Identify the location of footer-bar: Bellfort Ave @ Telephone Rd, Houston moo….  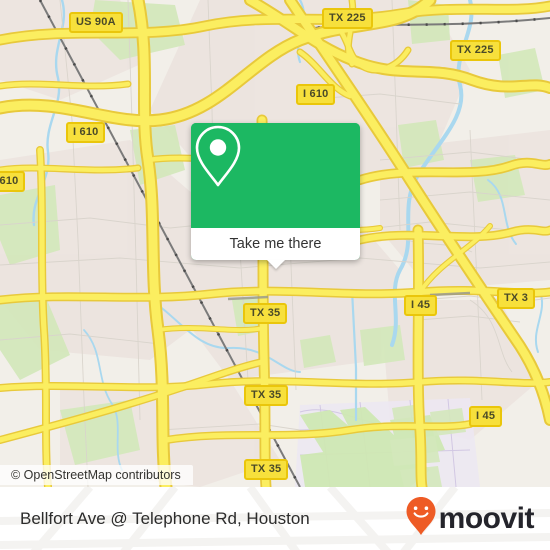
(275, 518).